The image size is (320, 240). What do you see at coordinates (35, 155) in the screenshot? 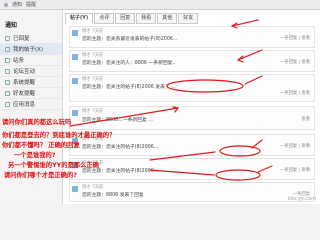
I see `annotation-text: 一个是谁我的?` at bounding box center [35, 155].